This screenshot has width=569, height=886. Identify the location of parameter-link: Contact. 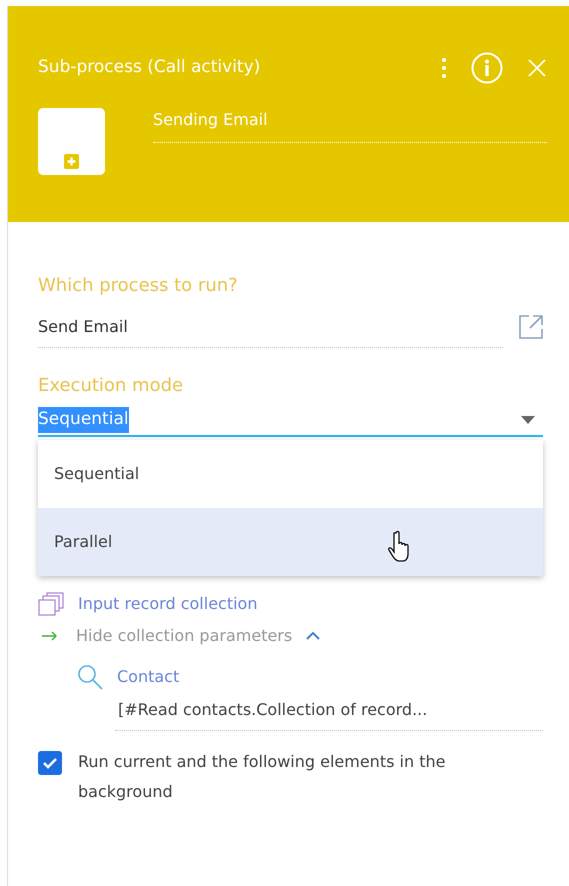
(148, 676).